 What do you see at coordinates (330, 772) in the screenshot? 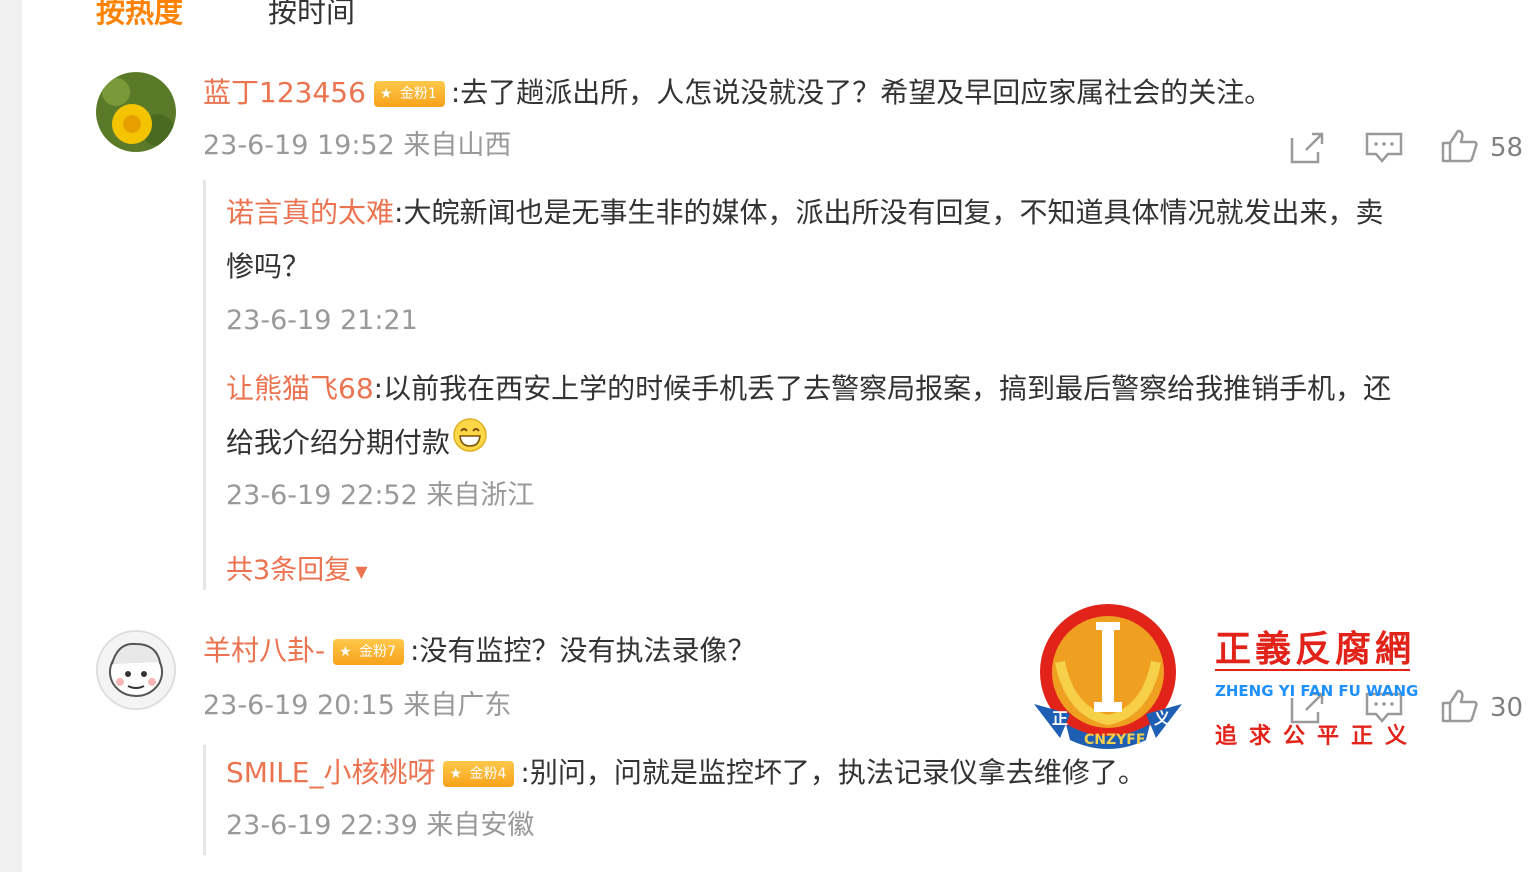
I see `reply-username: SMILE_小核桃呀` at bounding box center [330, 772].